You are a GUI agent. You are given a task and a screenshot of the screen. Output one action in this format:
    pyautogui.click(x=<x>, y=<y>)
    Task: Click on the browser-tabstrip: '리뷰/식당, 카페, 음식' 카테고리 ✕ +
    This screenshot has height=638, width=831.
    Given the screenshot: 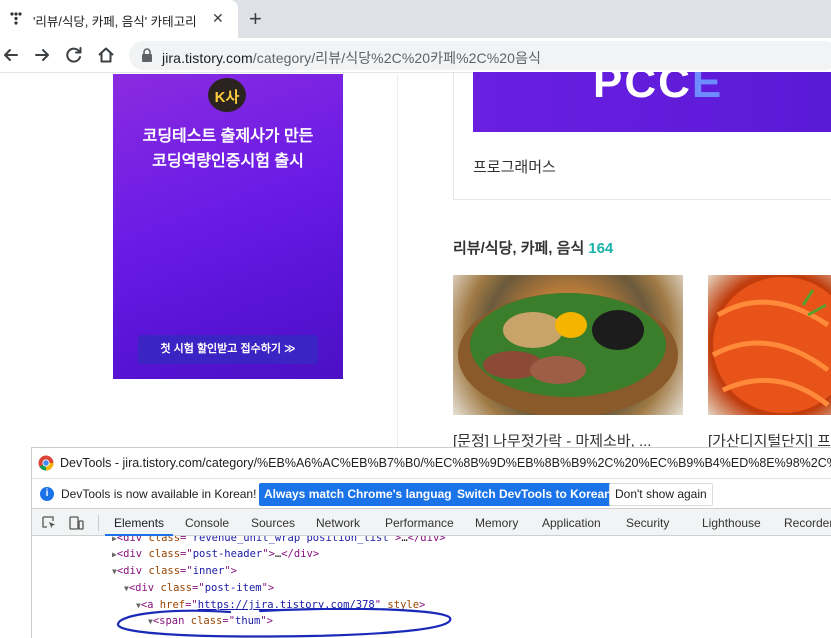 What is the action you would take?
    pyautogui.click(x=415, y=19)
    